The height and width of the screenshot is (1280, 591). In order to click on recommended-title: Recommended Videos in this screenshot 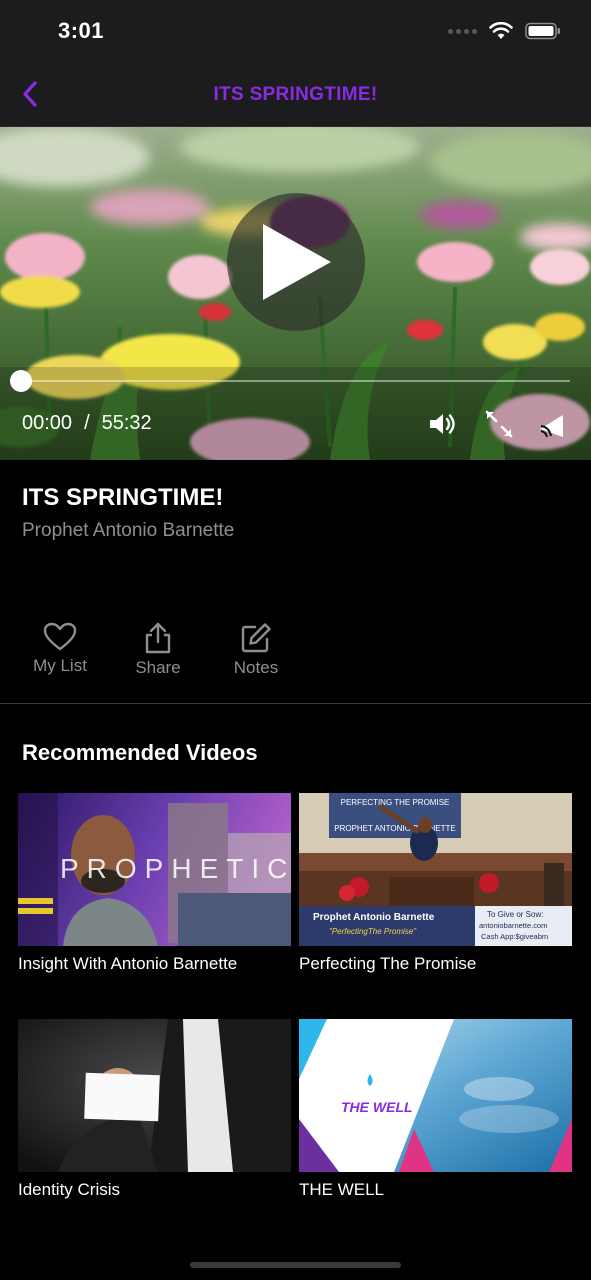, I will do `click(140, 752)`.